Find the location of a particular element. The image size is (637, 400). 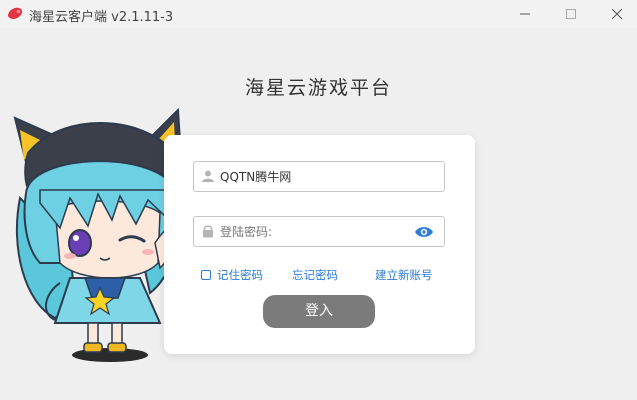

password-input is located at coordinates (312, 231).